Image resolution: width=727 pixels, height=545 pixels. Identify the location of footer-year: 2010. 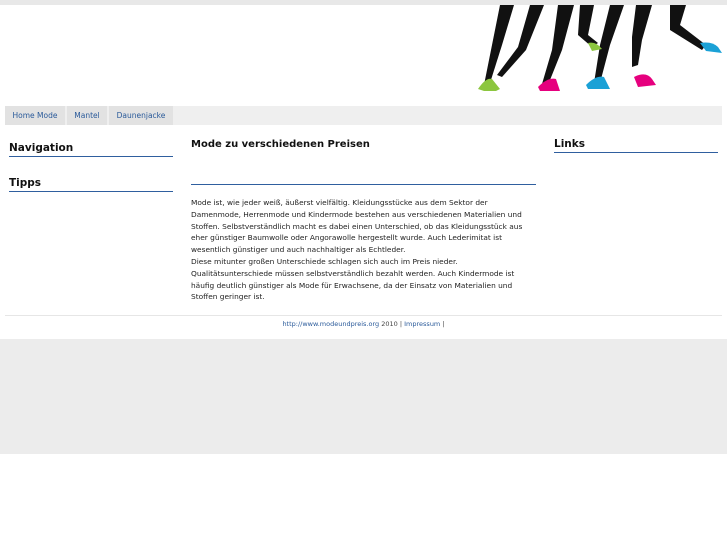
(389, 324).